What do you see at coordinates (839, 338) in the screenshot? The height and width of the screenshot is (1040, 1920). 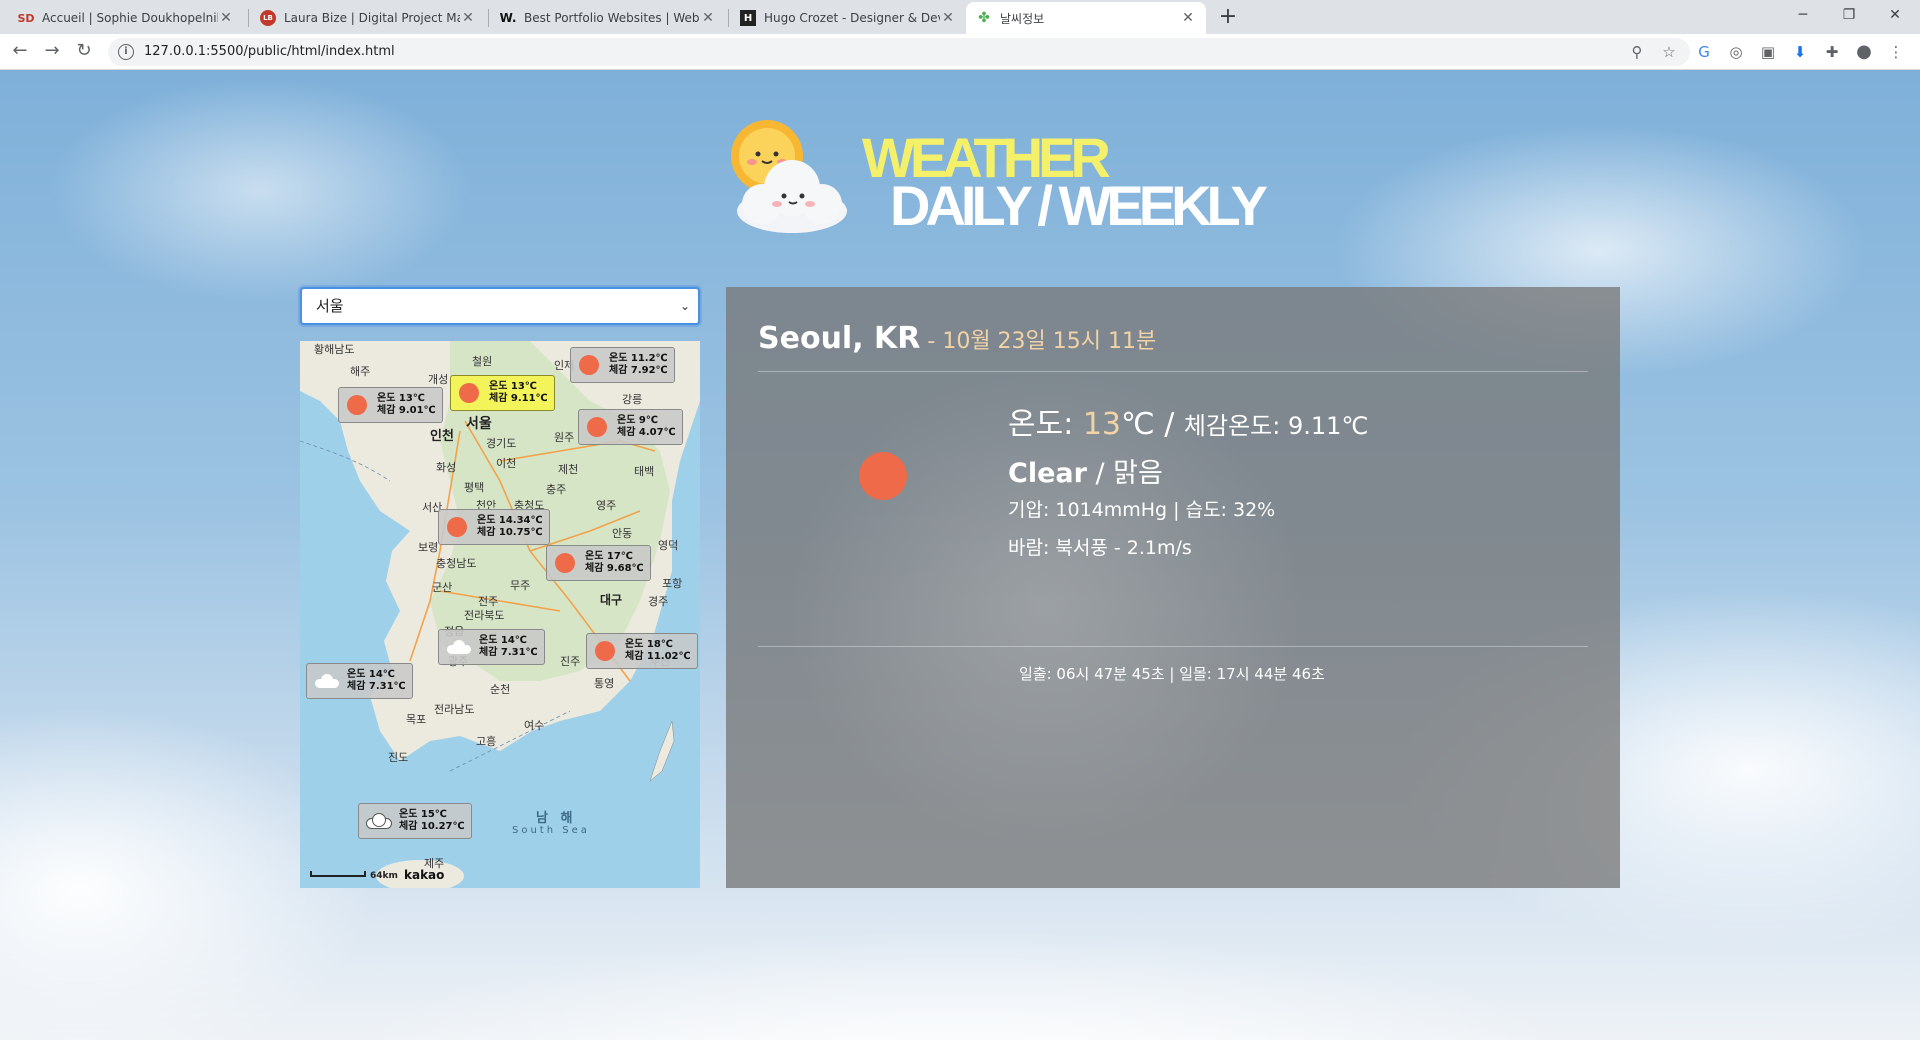 I see `weather-city: Seoul, KR` at bounding box center [839, 338].